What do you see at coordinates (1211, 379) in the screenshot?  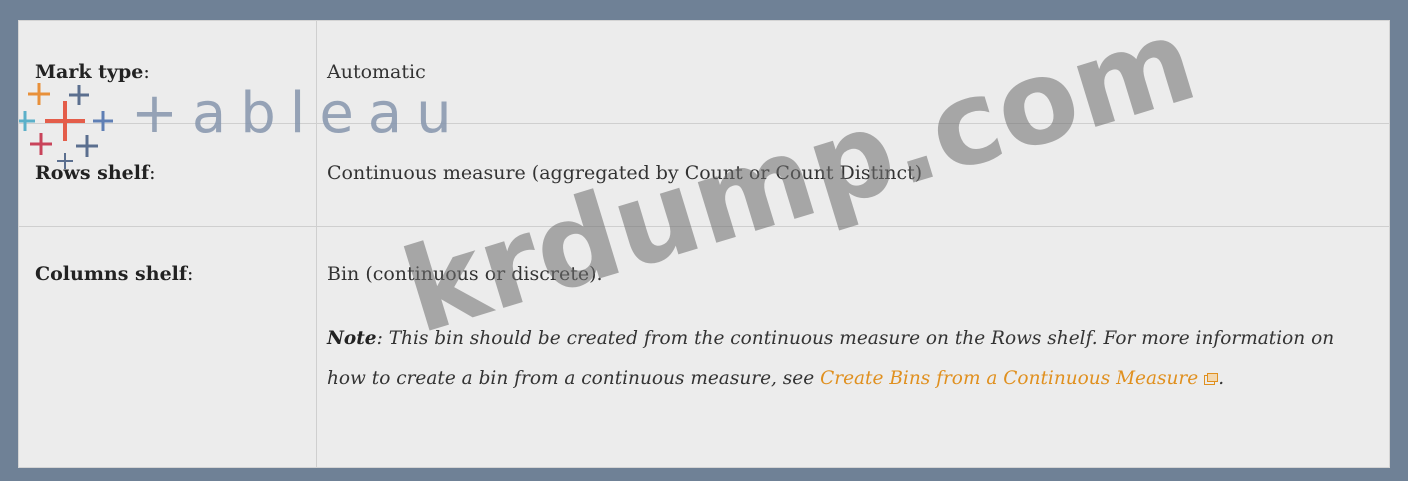 I see `external-link-icon` at bounding box center [1211, 379].